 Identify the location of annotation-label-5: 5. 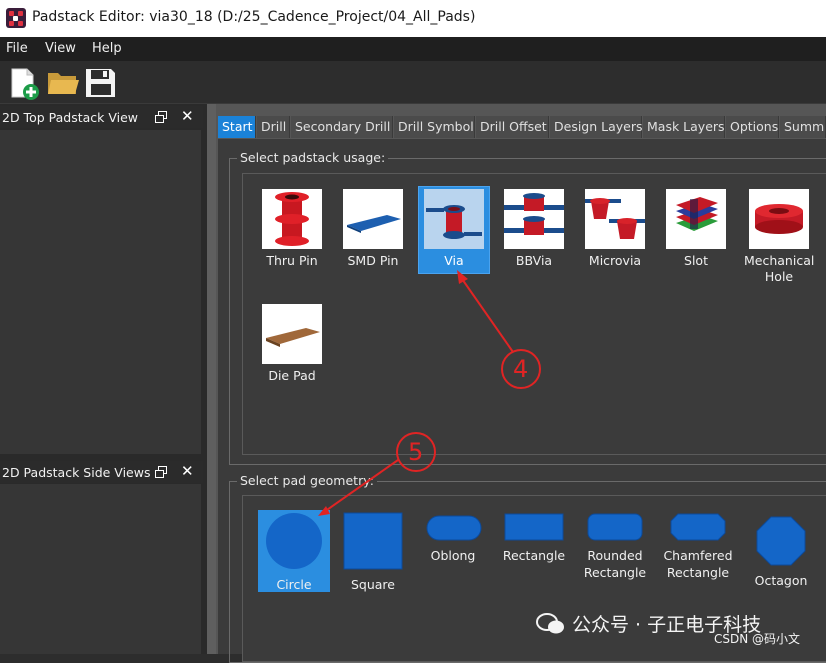
(416, 452).